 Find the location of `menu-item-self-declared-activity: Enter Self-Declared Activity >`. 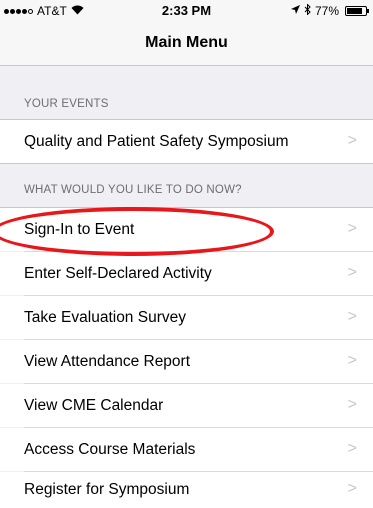

menu-item-self-declared-activity: Enter Self-Declared Activity > is located at coordinates (186, 273).